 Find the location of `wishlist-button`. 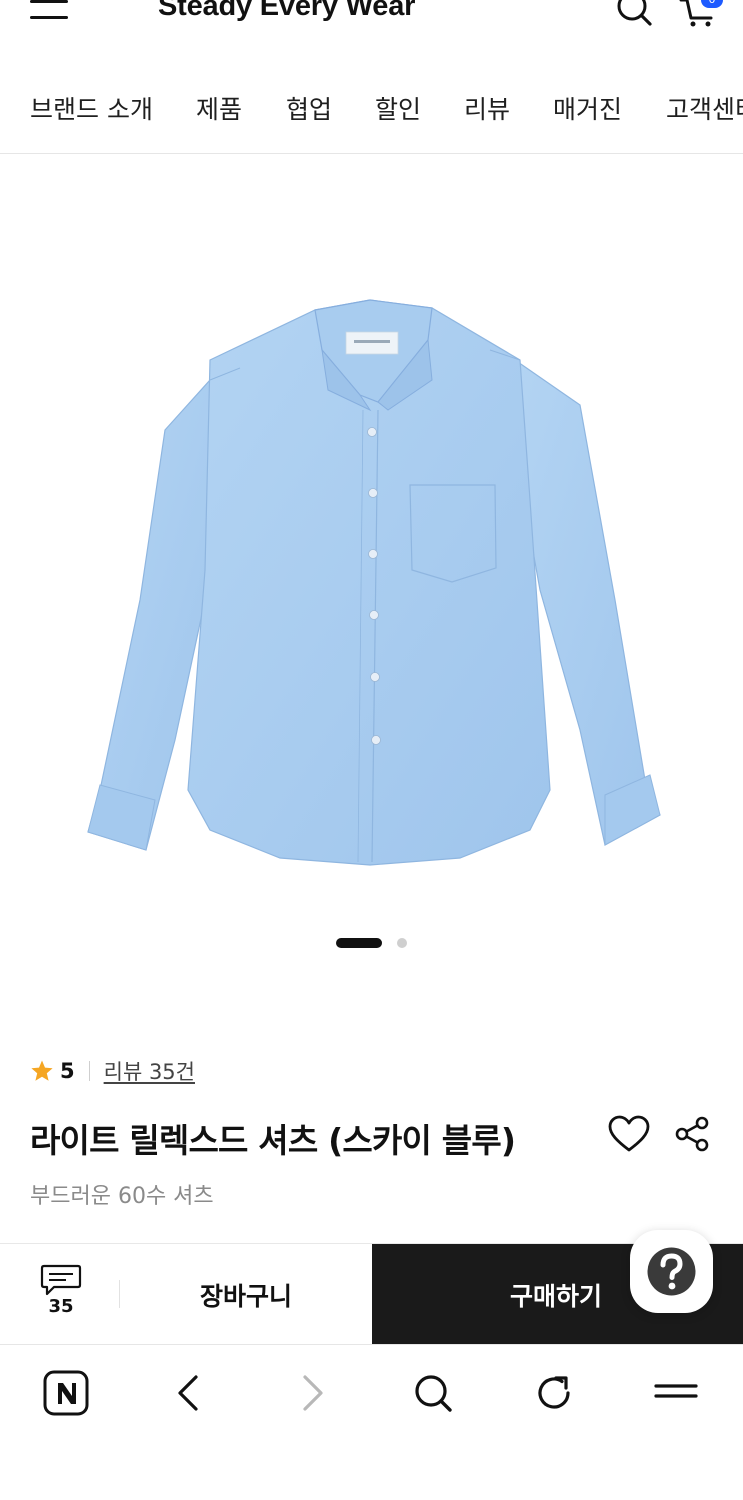

wishlist-button is located at coordinates (629, 1134).